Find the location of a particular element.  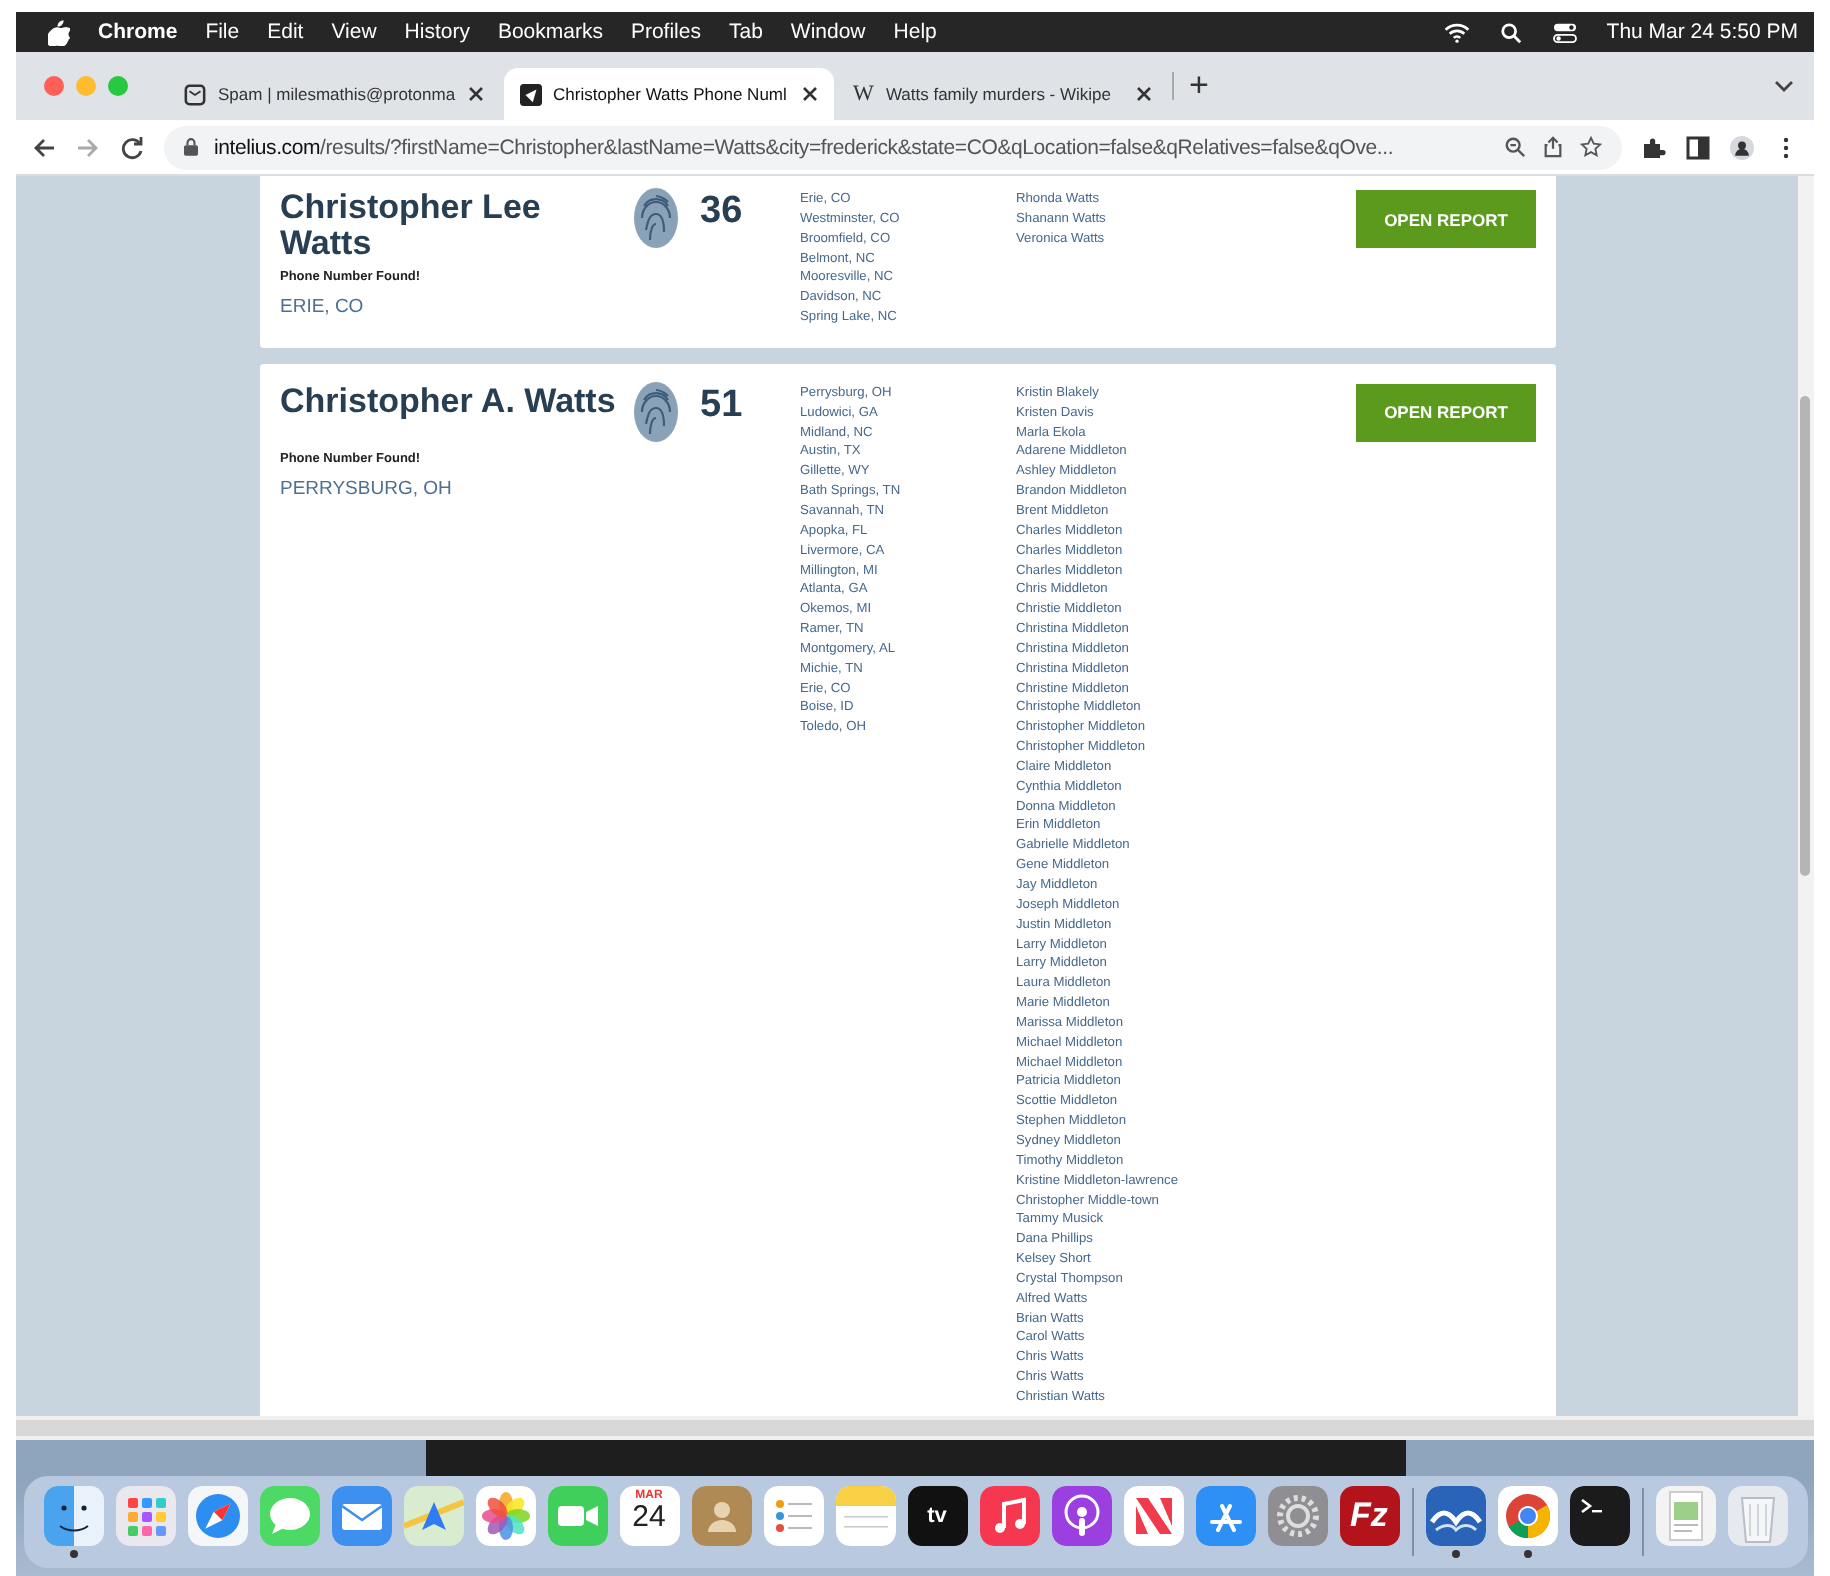

safari-app-icon is located at coordinates (217, 1516).